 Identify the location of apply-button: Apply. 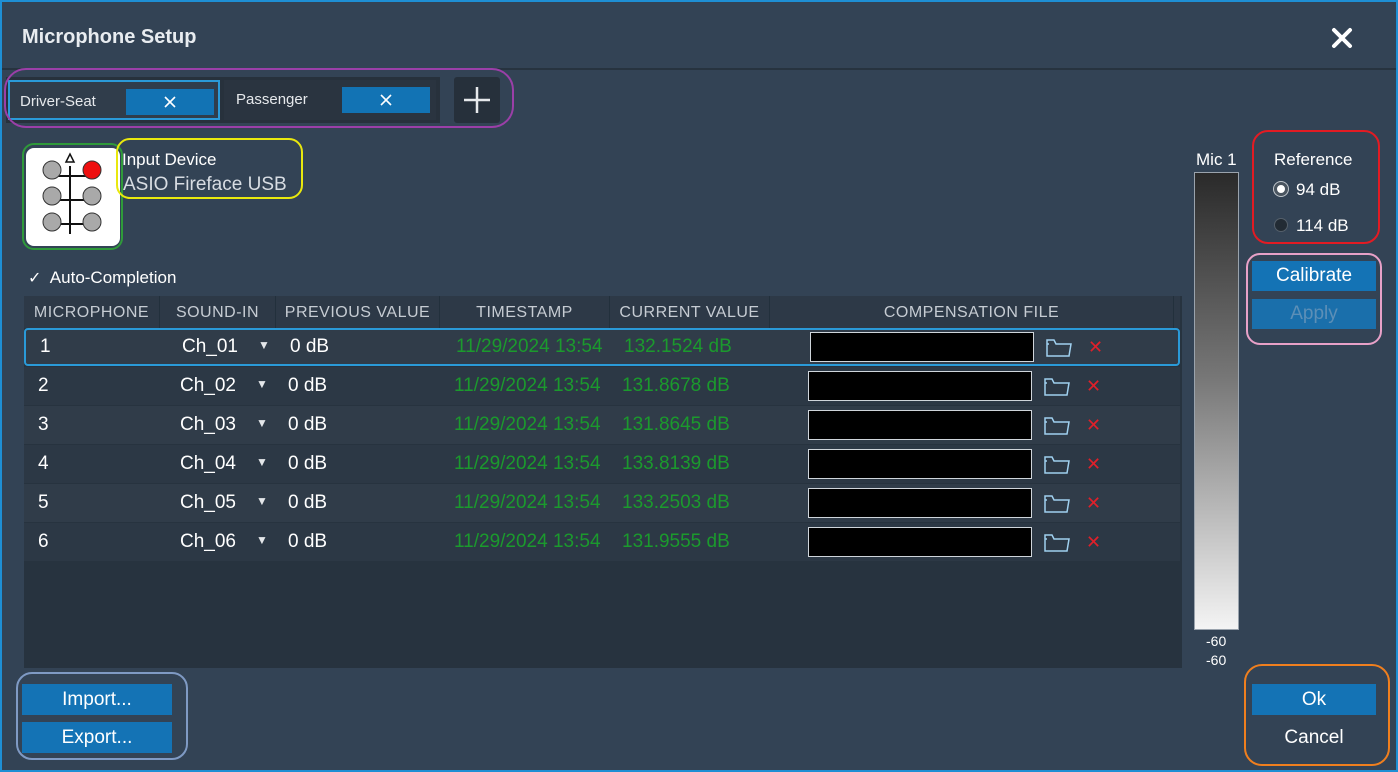
(1314, 314).